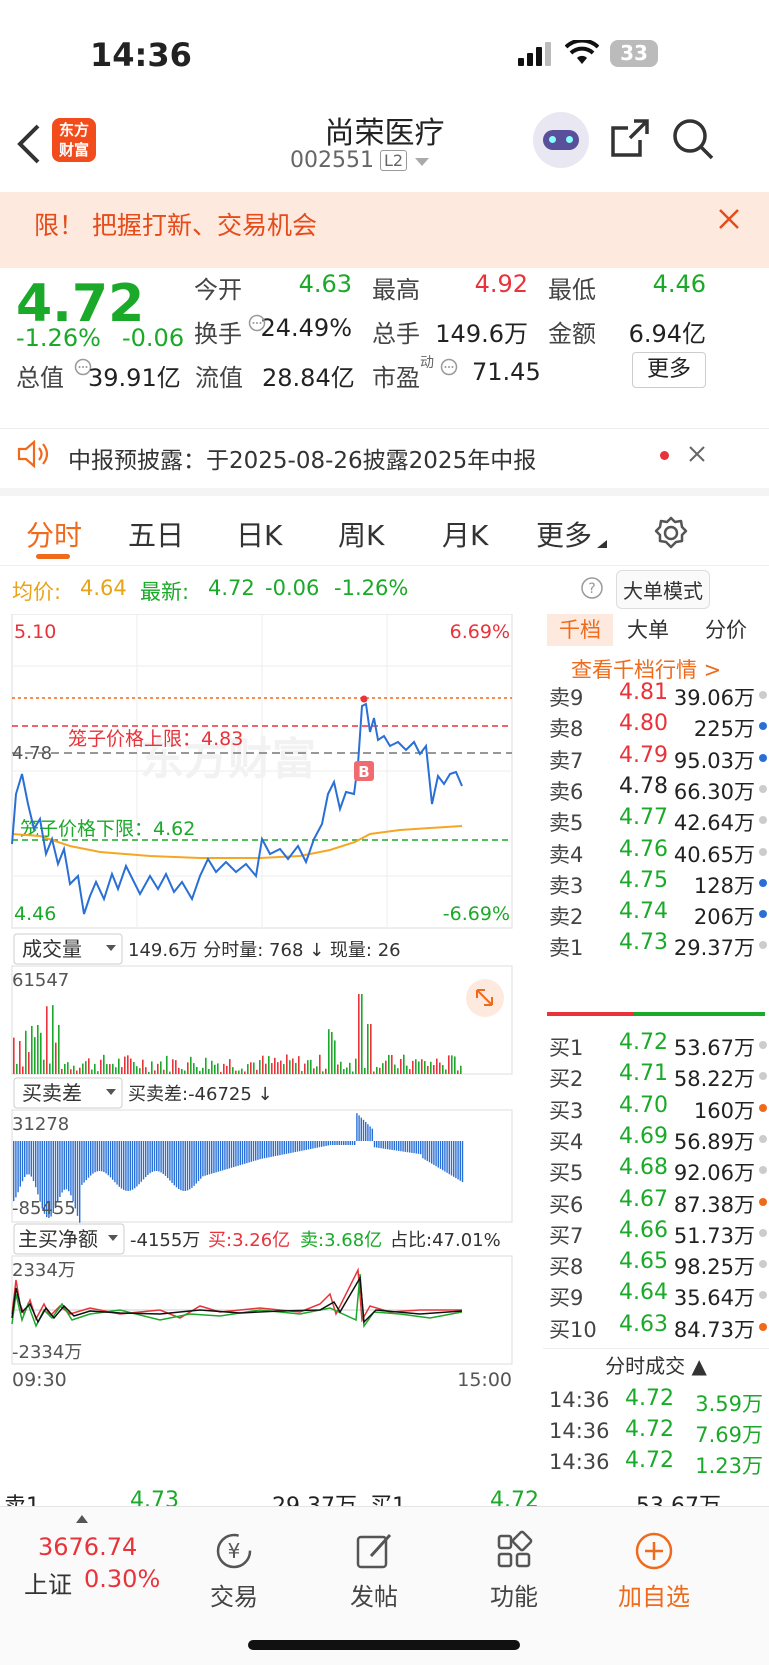  Describe the element at coordinates (656, 1169) in the screenshot. I see `bid-row: 买5 4.68 92.06万` at that location.